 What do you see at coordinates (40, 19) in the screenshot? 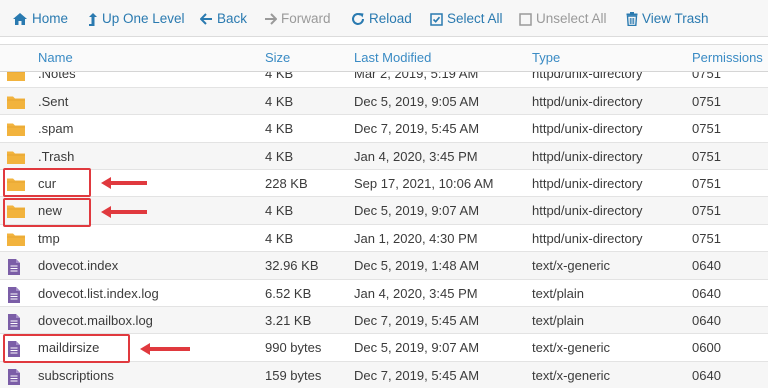
I see `home-button: Home` at bounding box center [40, 19].